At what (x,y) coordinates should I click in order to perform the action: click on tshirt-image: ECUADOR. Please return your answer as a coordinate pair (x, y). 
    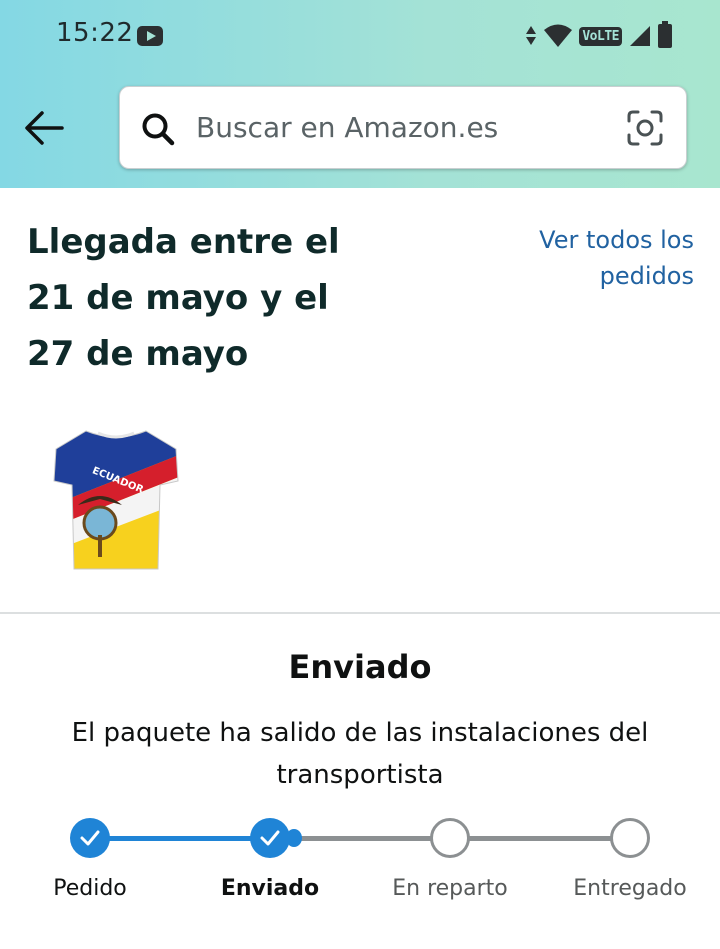
    Looking at the image, I should click on (116, 499).